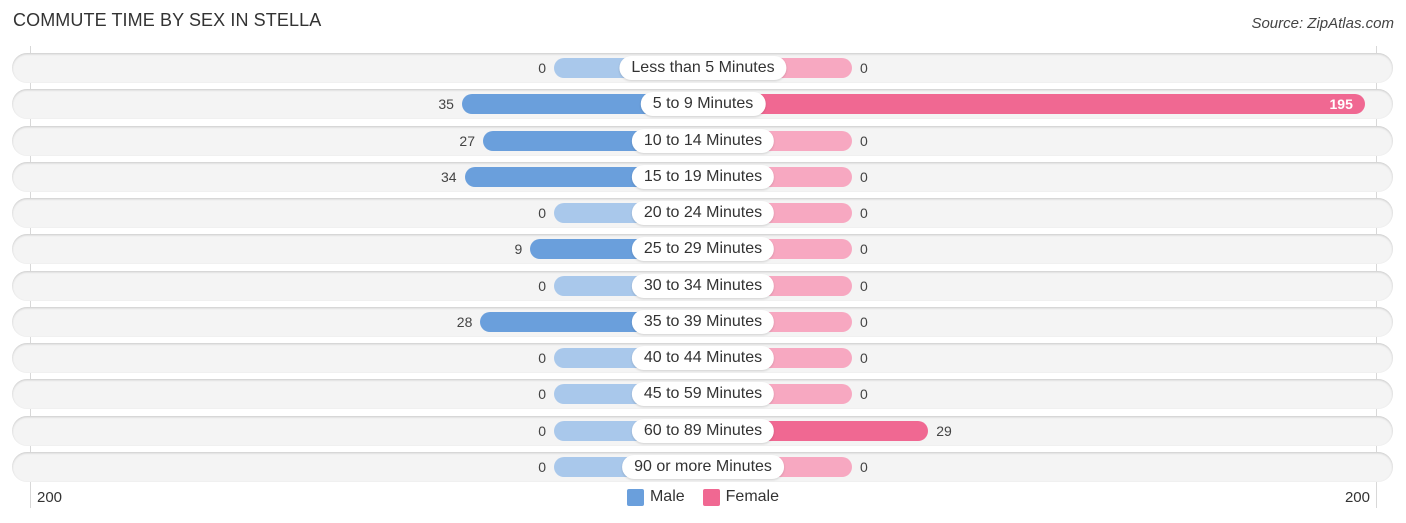  I want to click on male-value-label: 35, so click(446, 104).